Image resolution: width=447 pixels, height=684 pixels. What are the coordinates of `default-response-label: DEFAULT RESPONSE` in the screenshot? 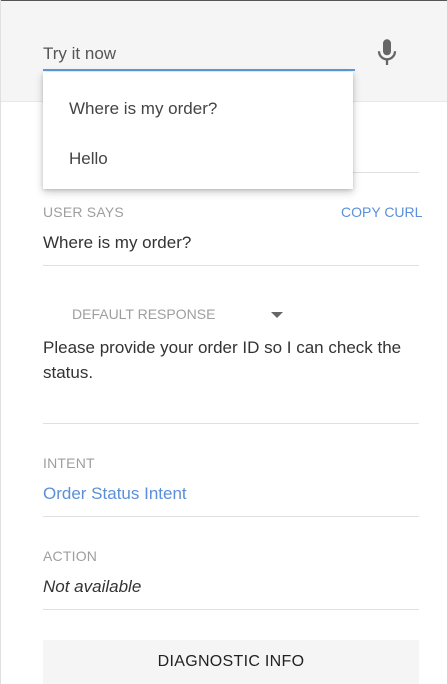 It's located at (144, 314).